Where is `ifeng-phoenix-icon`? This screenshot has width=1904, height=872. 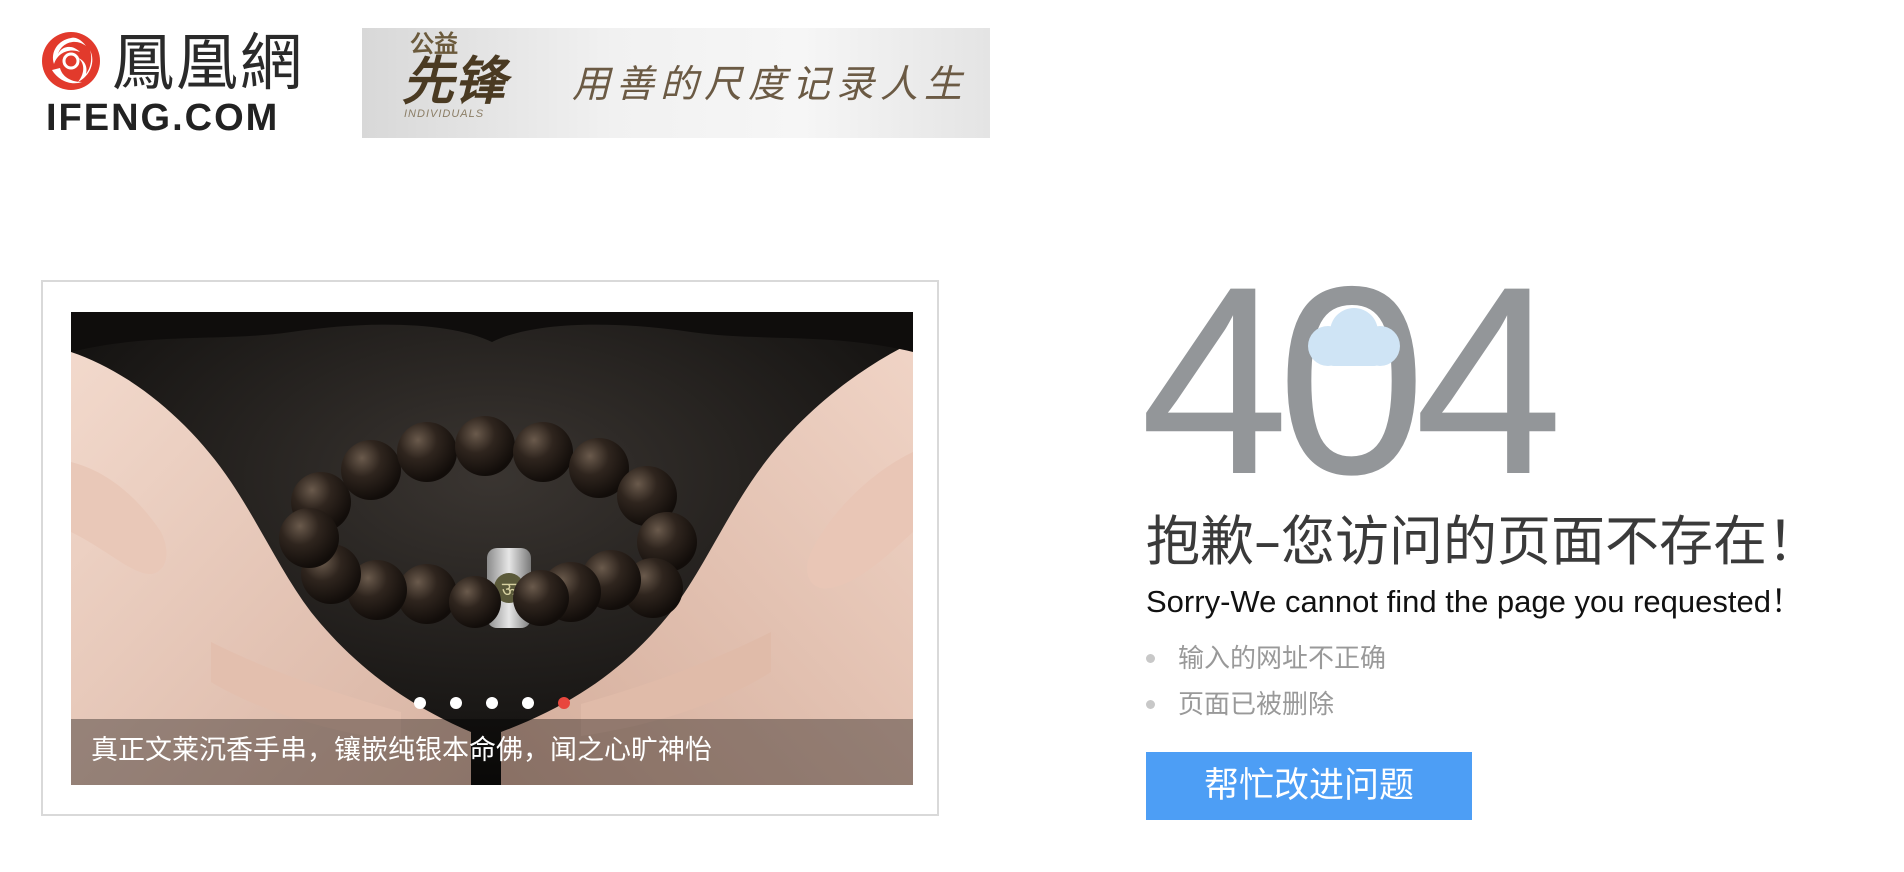
ifeng-phoenix-icon is located at coordinates (71, 61).